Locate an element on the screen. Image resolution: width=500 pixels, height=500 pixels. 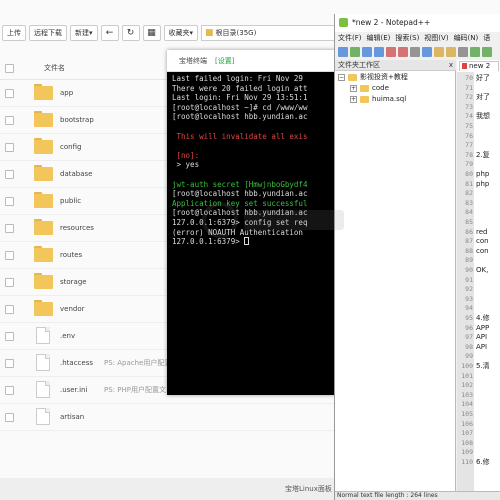
code-line: 对了 is located at coordinates (488, 98).